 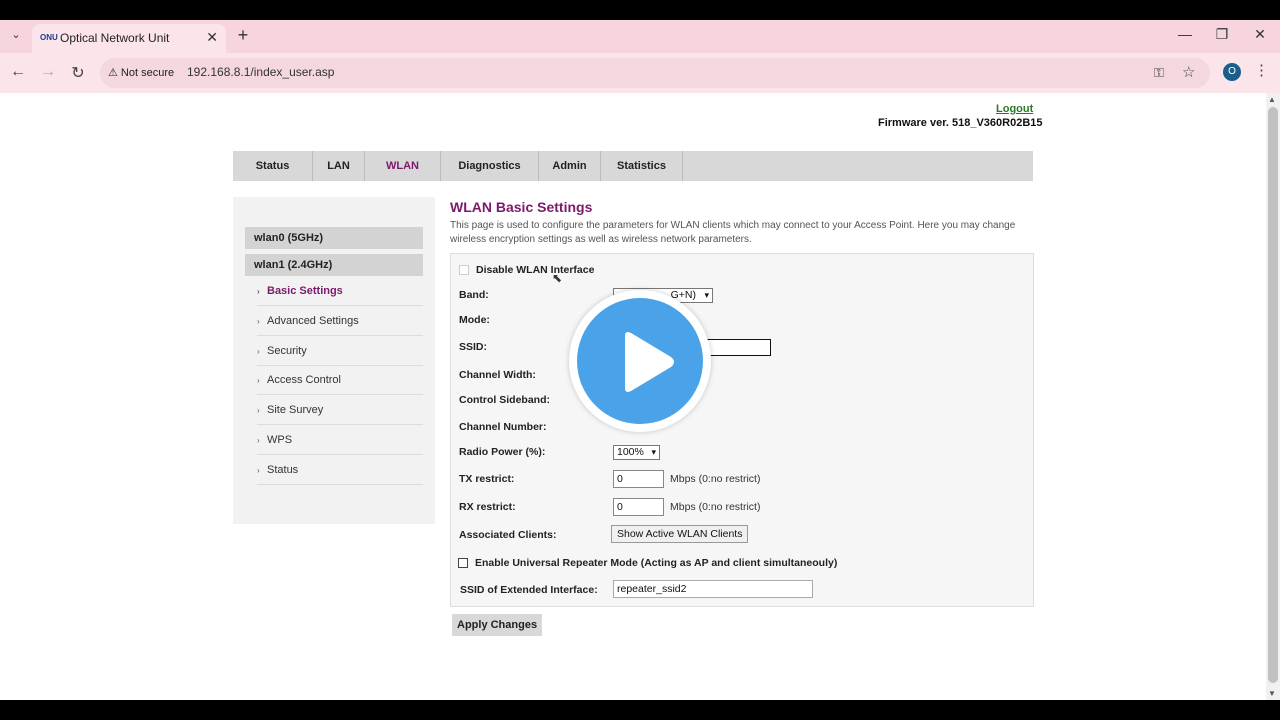 What do you see at coordinates (340, 470) in the screenshot?
I see `sidebar-item-status: › Status` at bounding box center [340, 470].